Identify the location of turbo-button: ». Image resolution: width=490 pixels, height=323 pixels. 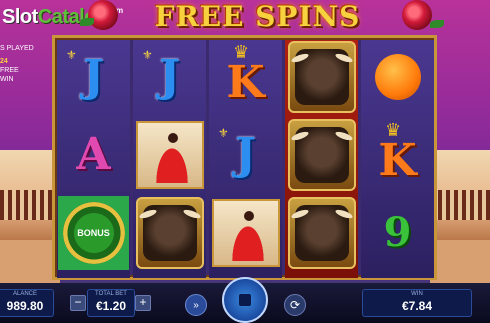
(196, 305).